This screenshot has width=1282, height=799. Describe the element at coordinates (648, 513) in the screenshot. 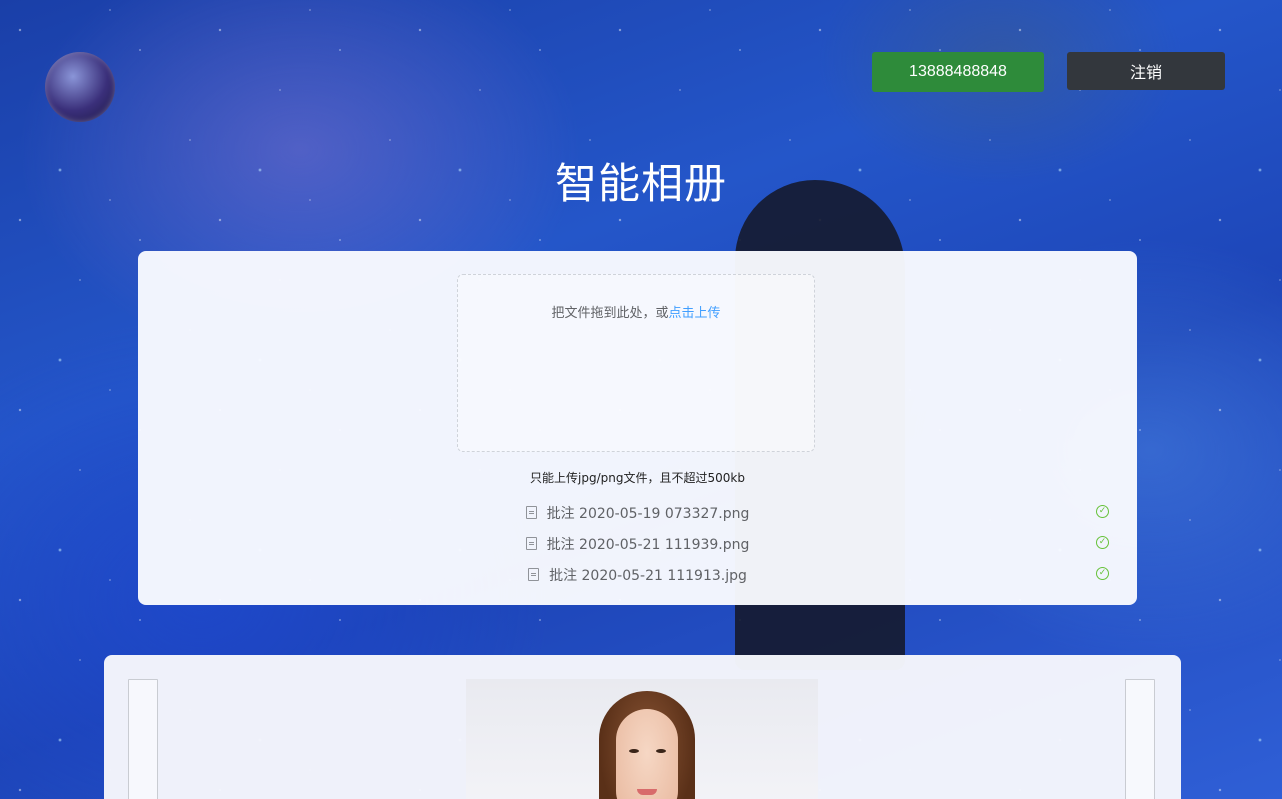

I see `file-name: 批注 2020-05-19 073327.png` at that location.